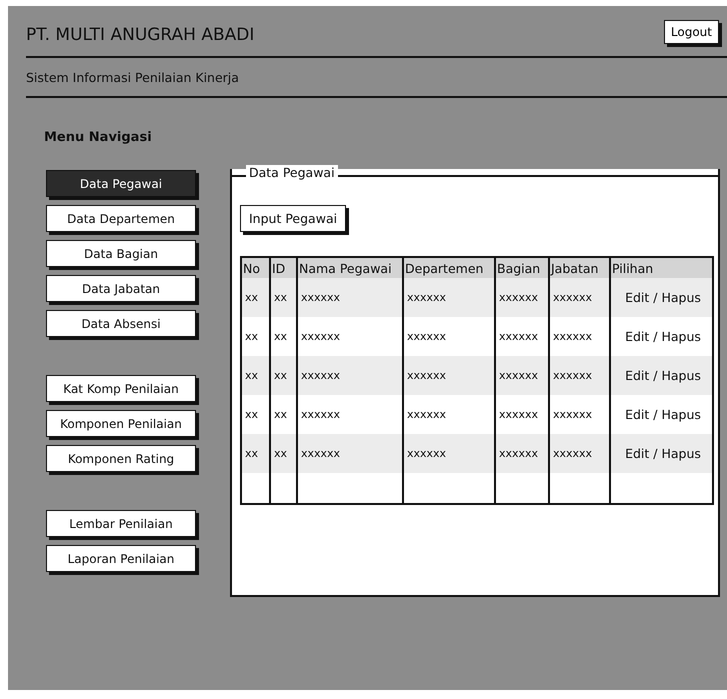 This screenshot has width=727, height=699. Describe the element at coordinates (121, 253) in the screenshot. I see `nav-button: Data Bagian` at that location.